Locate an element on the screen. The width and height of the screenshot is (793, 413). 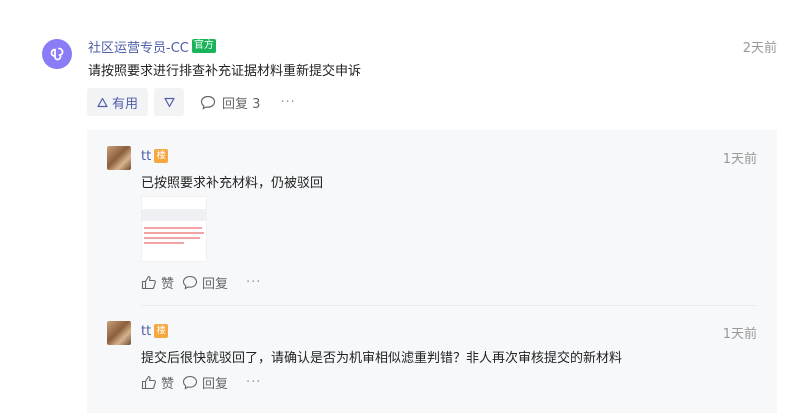
thumbs-down-outline-icon is located at coordinates (169, 102).